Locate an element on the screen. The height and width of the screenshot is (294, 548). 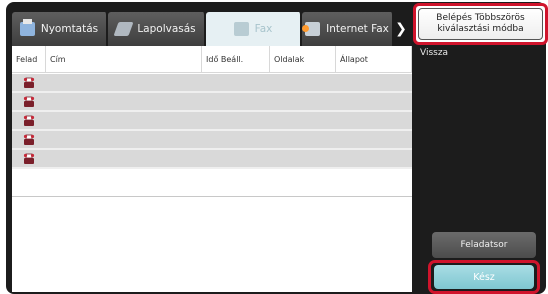
tab-label: Internet Fax is located at coordinates (357, 29).